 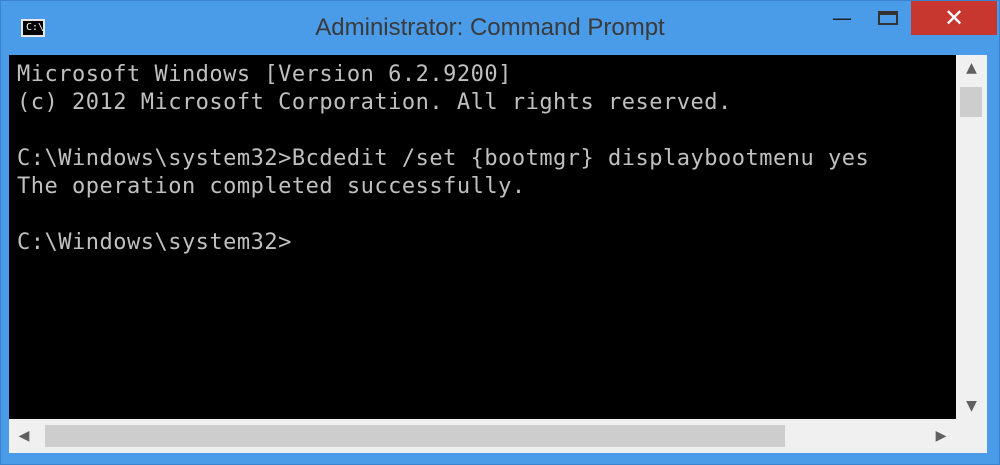 I want to click on scroll-down-icon: ▼, so click(x=971, y=406).